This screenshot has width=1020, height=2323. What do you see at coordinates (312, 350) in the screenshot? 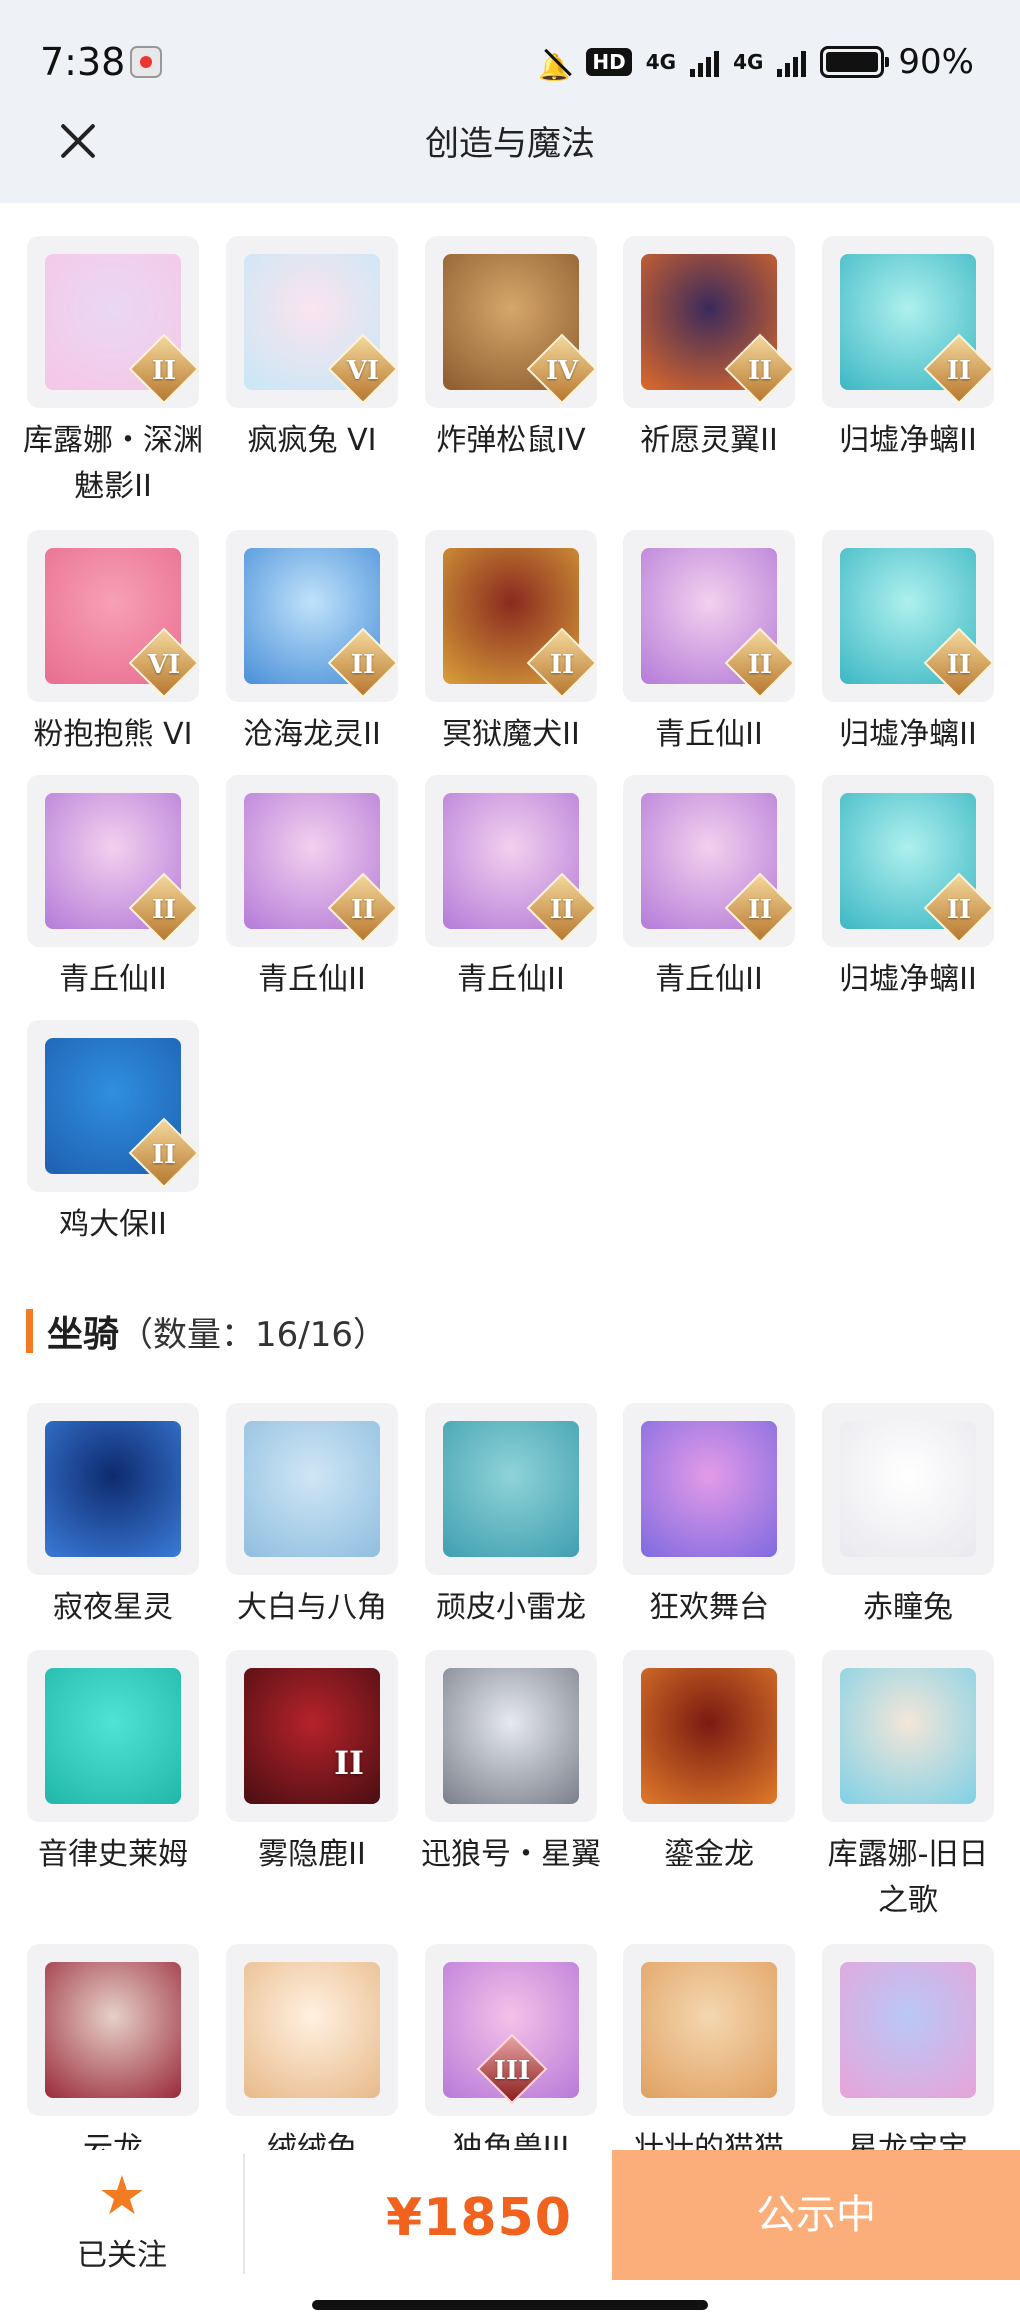
I see `pet-card: VI 疯疯兔 VI` at bounding box center [312, 350].